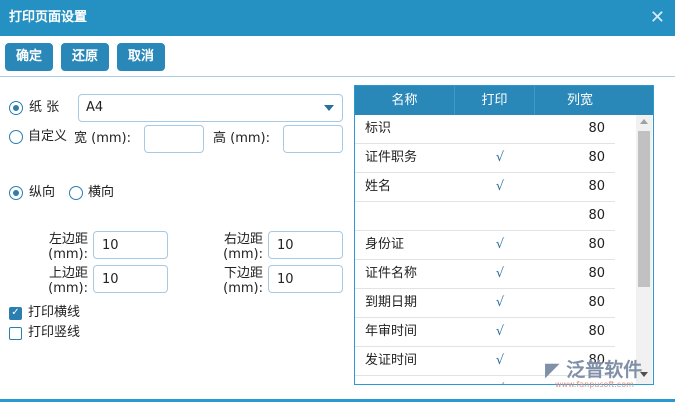  Describe the element at coordinates (141, 57) in the screenshot. I see `cancel-button: 取消` at that location.